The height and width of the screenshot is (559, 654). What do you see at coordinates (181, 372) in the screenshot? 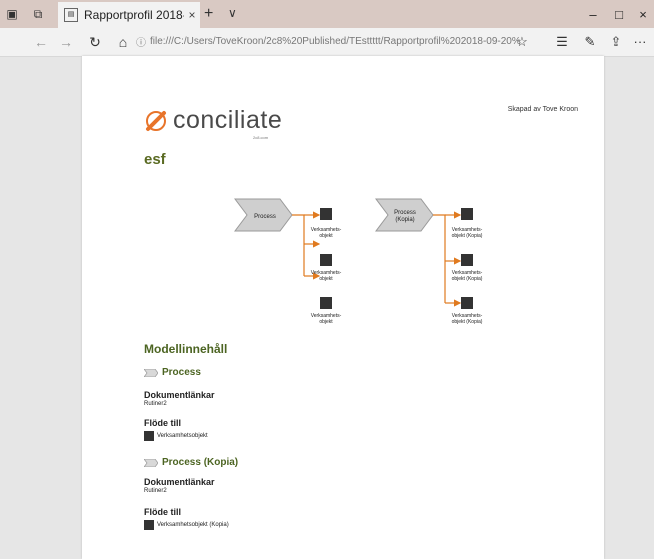
I see `item-name: Process` at bounding box center [181, 372].